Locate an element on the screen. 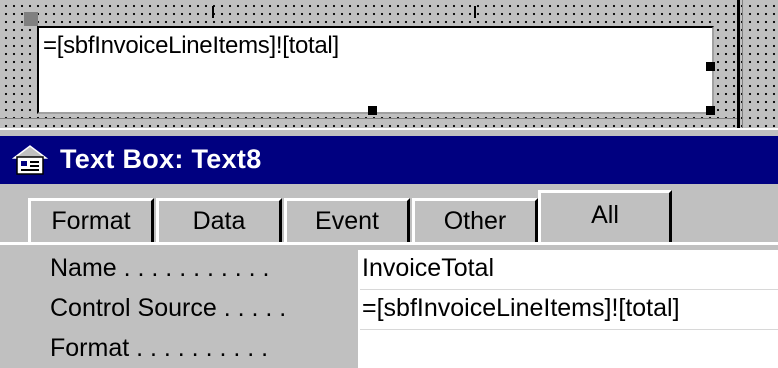  tab-other: Other is located at coordinates (475, 220).